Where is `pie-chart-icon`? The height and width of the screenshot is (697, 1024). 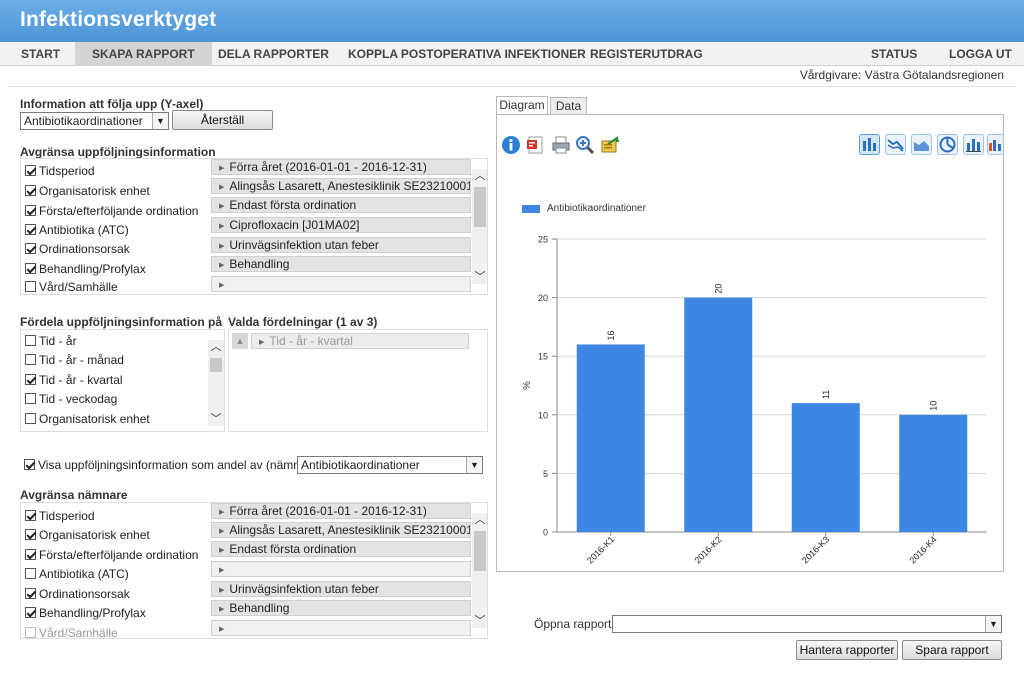
pie-chart-icon is located at coordinates (947, 144).